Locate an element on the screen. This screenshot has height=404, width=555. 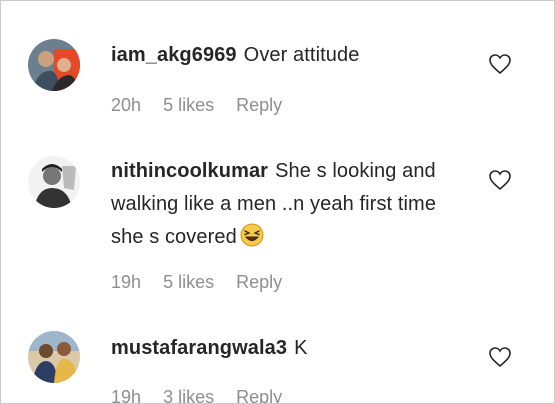
comment-meta: 19h 3 likes Reply is located at coordinates (205, 395).